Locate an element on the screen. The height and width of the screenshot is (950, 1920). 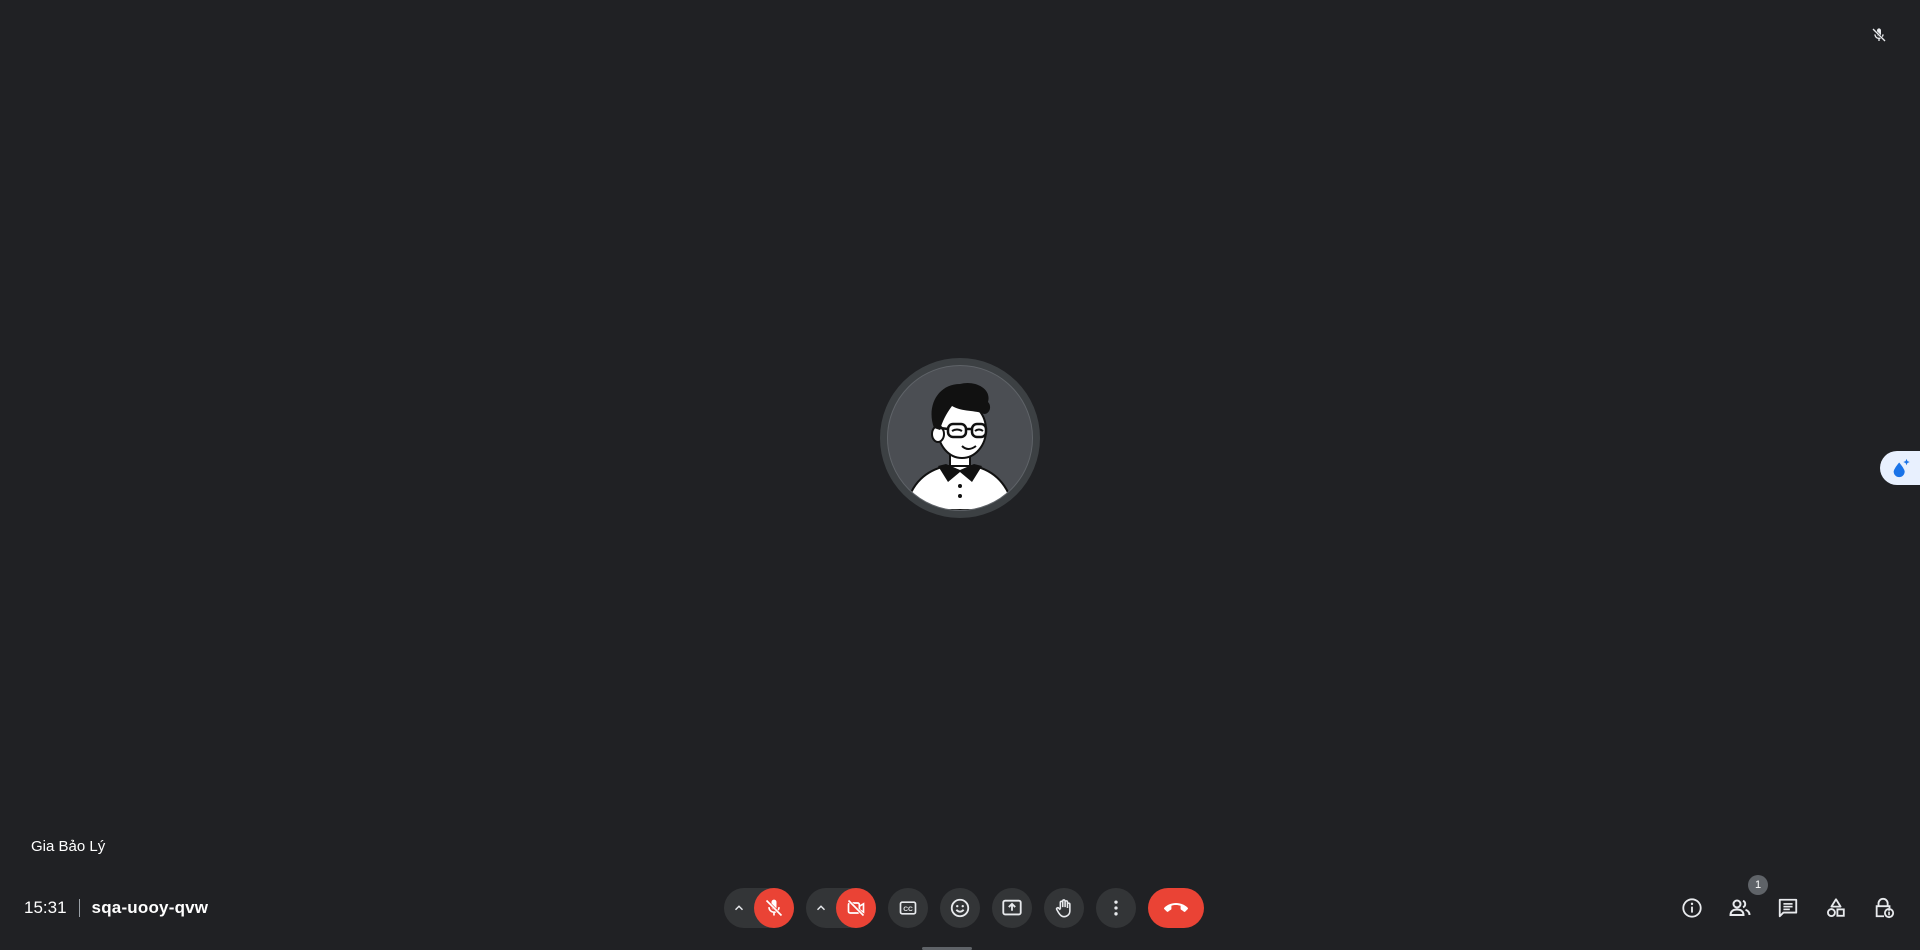
visual-effects-tab is located at coordinates (1900, 468).